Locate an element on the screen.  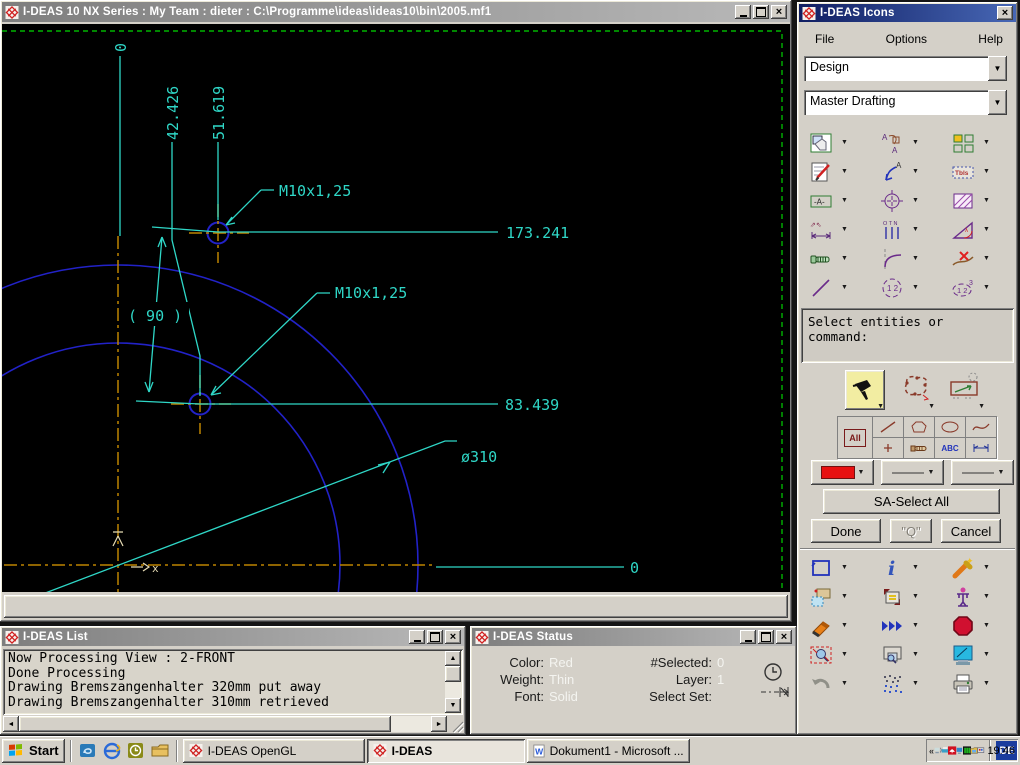
info-icon: i is located at coordinates (892, 568).